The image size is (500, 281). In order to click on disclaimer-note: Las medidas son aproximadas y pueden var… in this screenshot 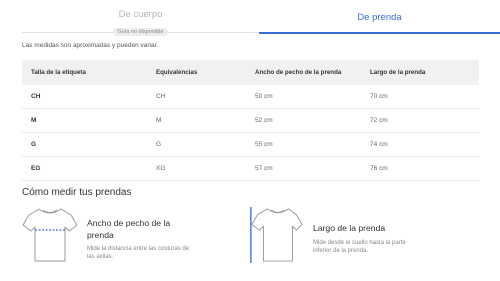, I will do `click(90, 45)`.